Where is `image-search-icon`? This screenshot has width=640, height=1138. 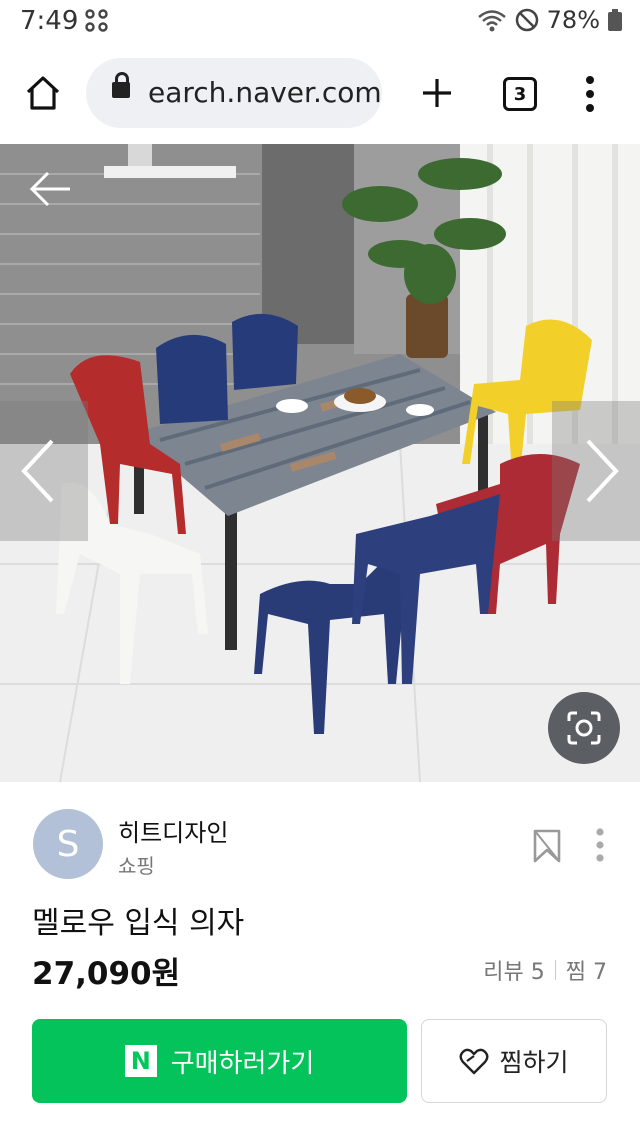
image-search-icon is located at coordinates (584, 728).